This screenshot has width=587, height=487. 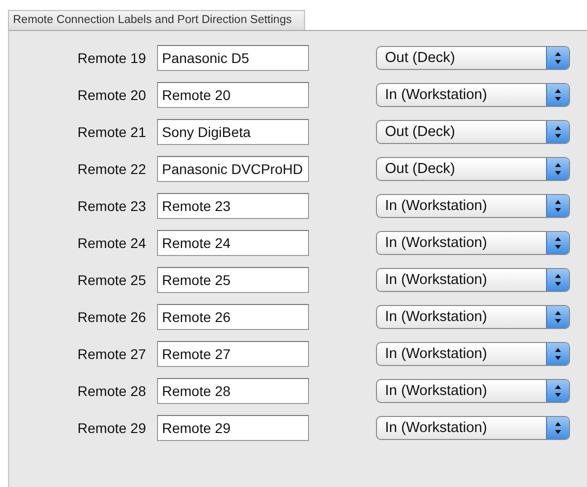 What do you see at coordinates (111, 242) in the screenshot?
I see `remote-label: Remote 24` at bounding box center [111, 242].